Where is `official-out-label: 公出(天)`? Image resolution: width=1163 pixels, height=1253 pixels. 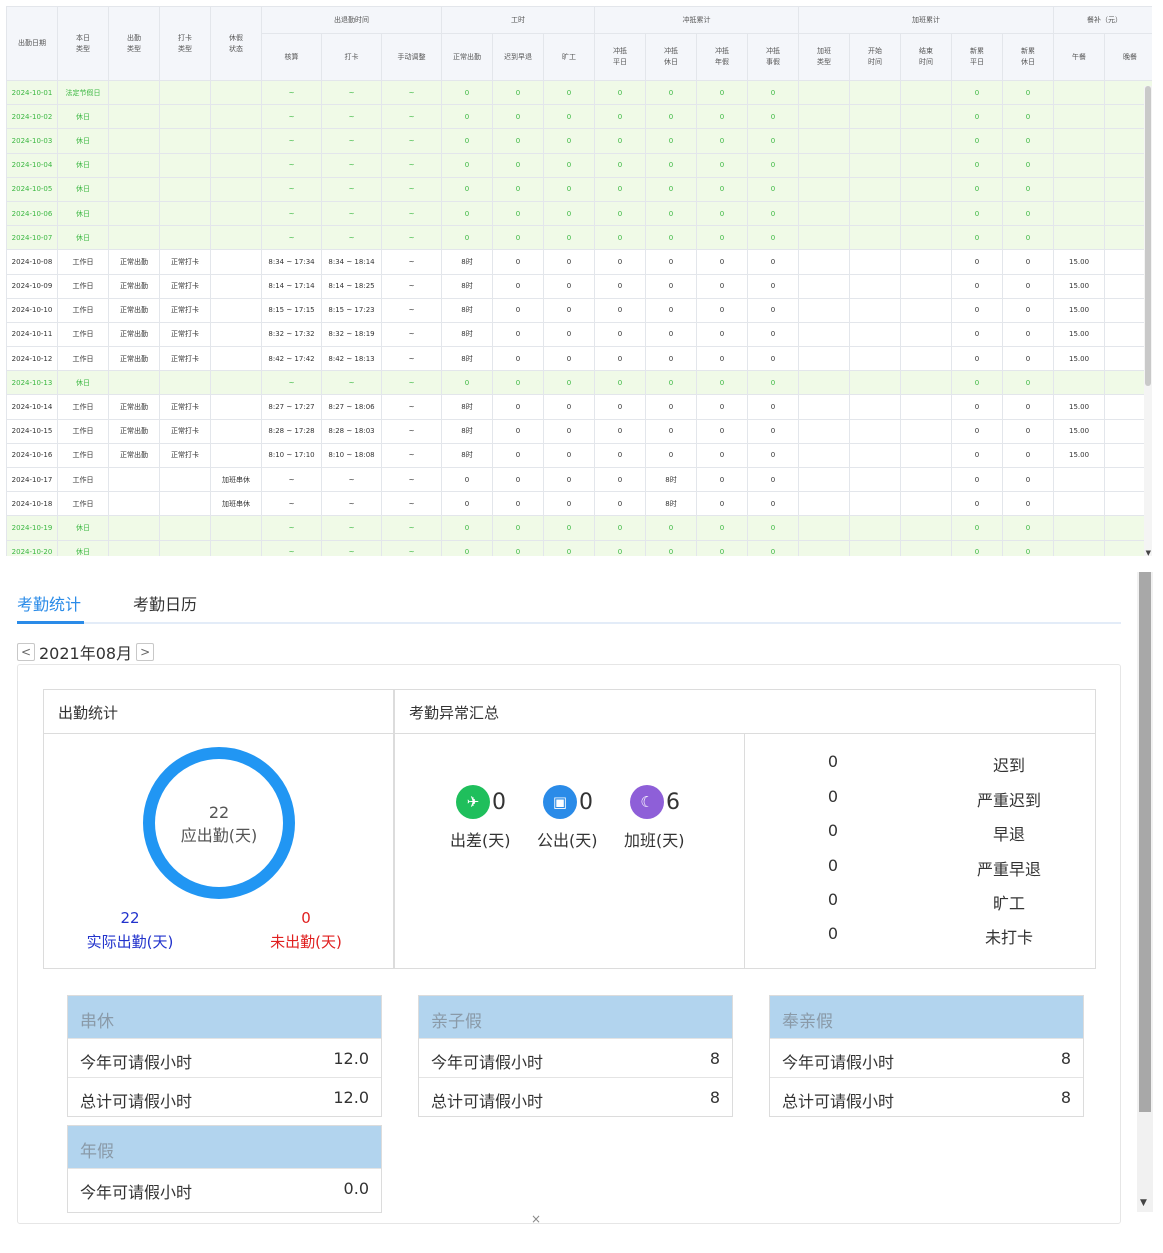
official-out-label: 公出(天) is located at coordinates (567, 840).